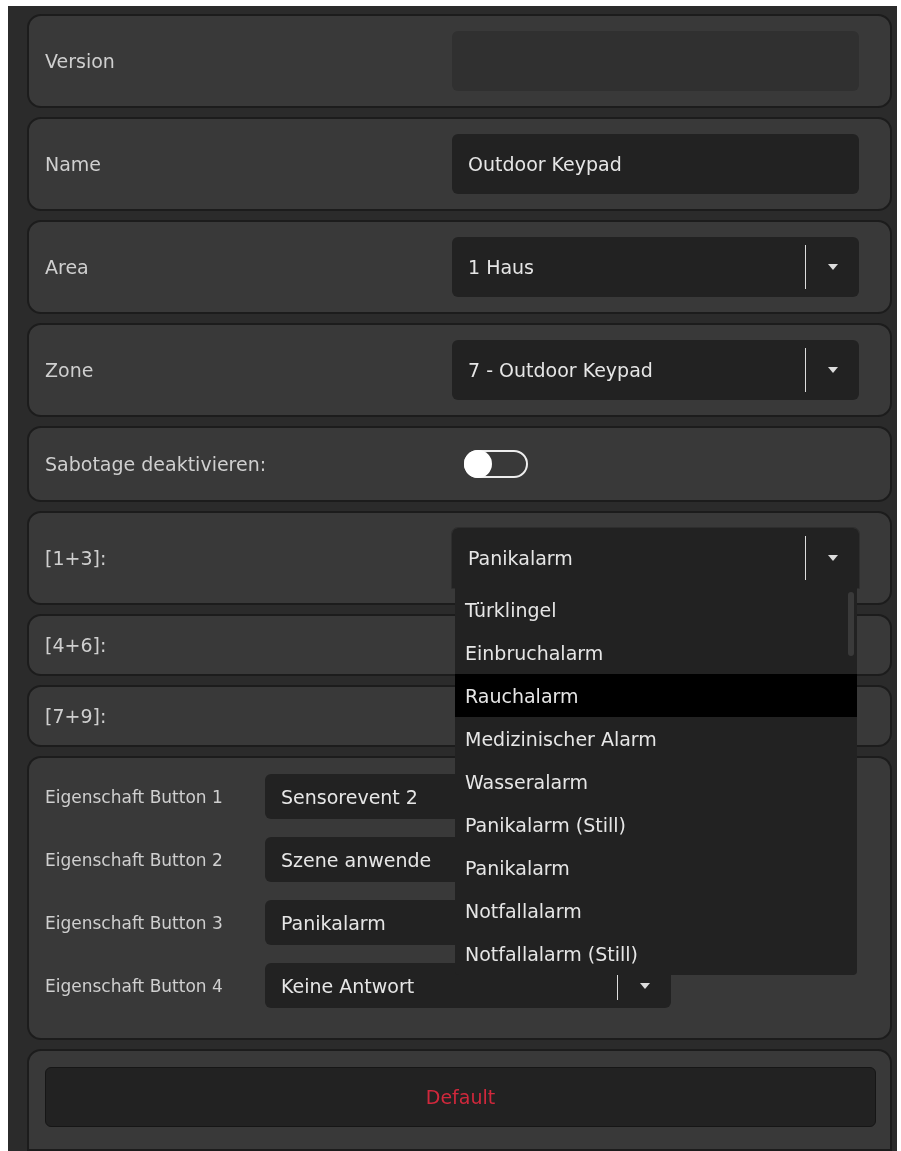  Describe the element at coordinates (134, 985) in the screenshot. I see `property-label: Eigenschaft Button 4` at that location.